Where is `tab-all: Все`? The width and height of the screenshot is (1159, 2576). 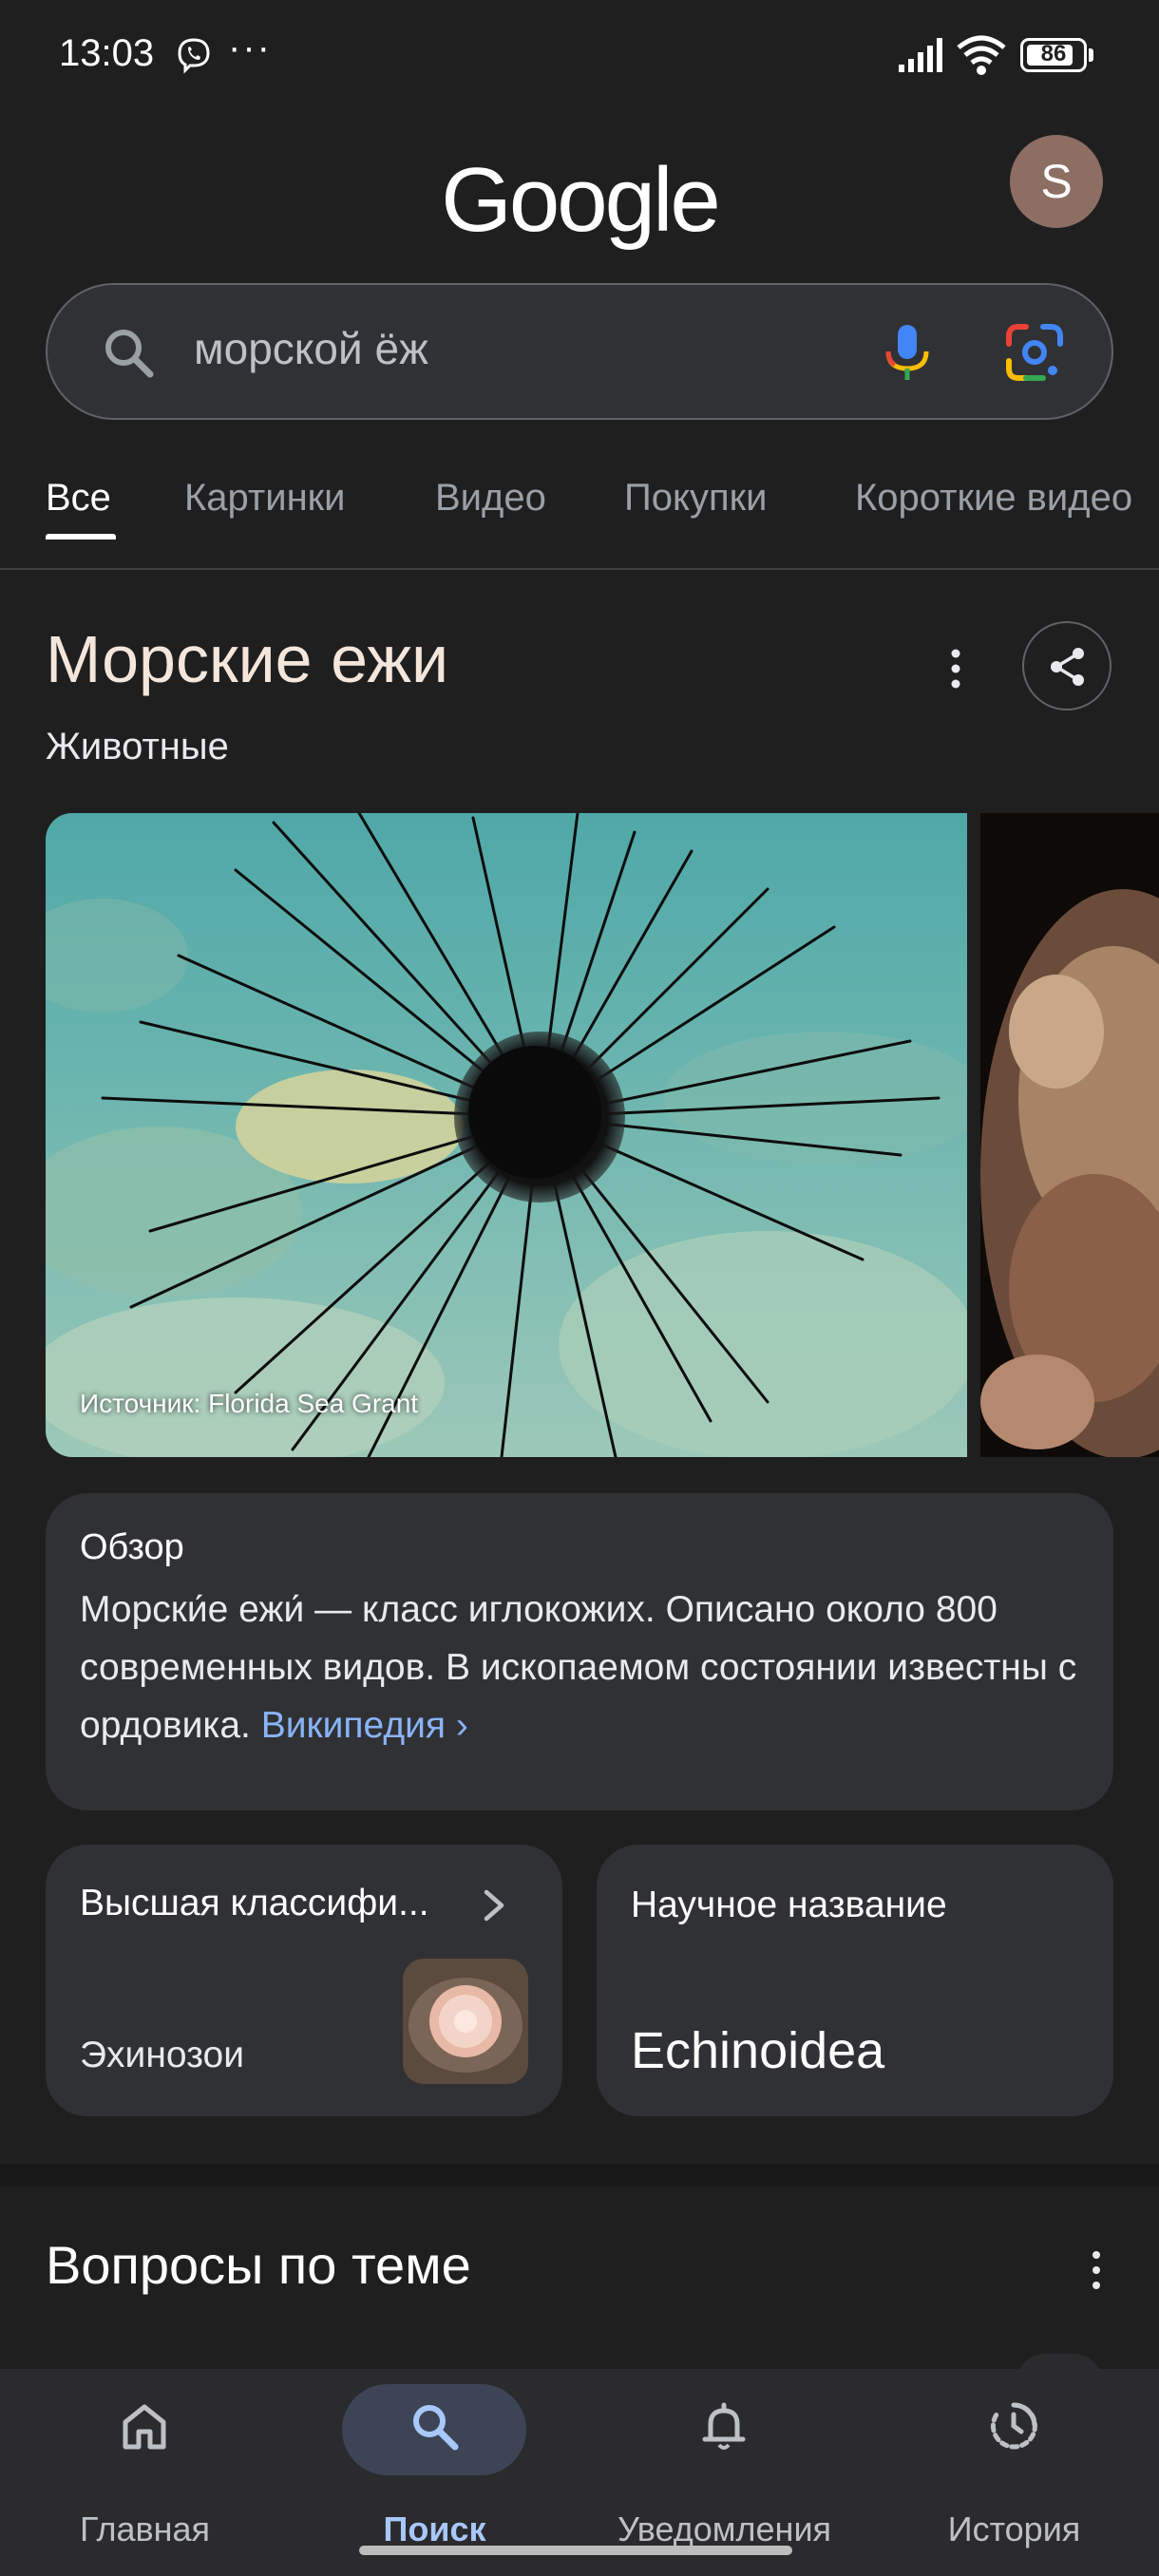
tab-all: Все is located at coordinates (78, 498).